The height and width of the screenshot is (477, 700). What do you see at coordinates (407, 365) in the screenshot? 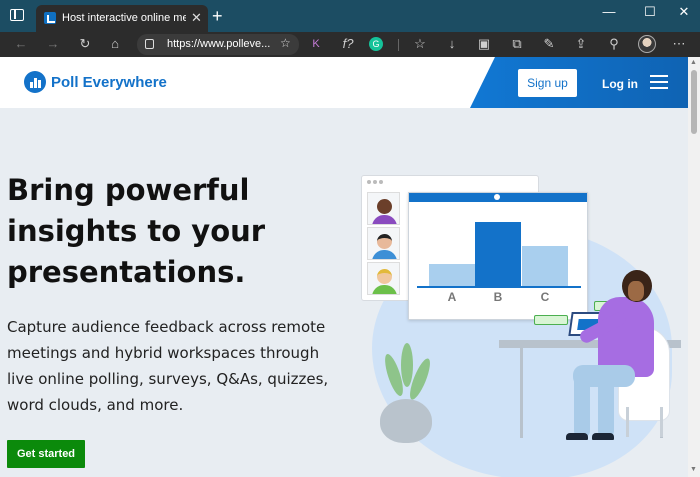
I see `plant-leaf` at bounding box center [407, 365].